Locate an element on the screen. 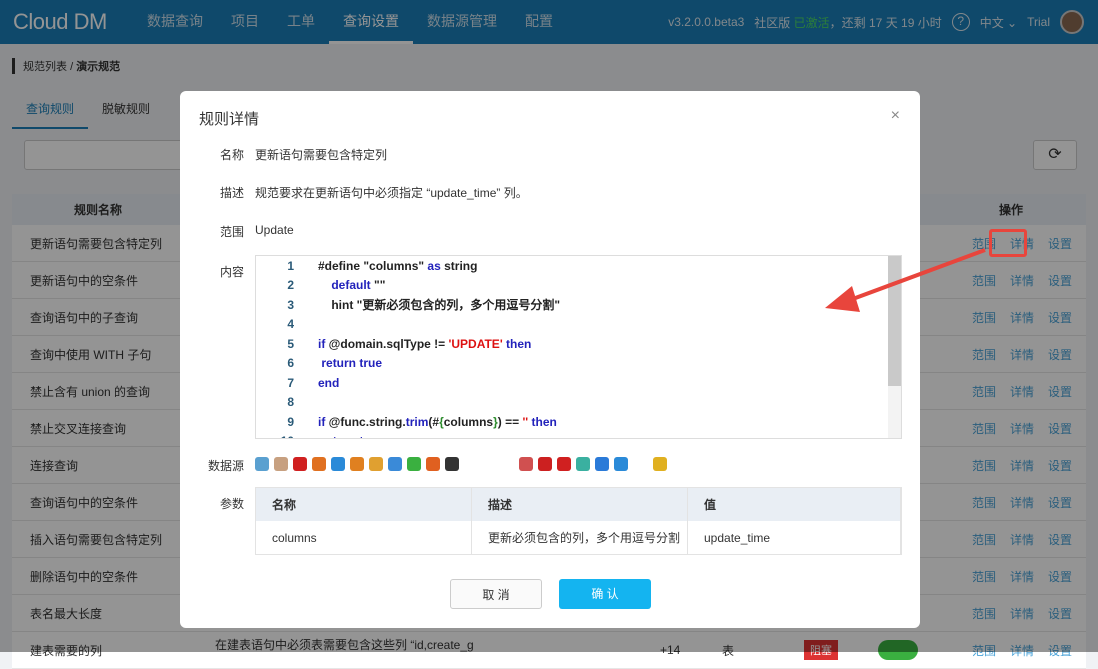  annotation-arrow is located at coordinates (905, 280).